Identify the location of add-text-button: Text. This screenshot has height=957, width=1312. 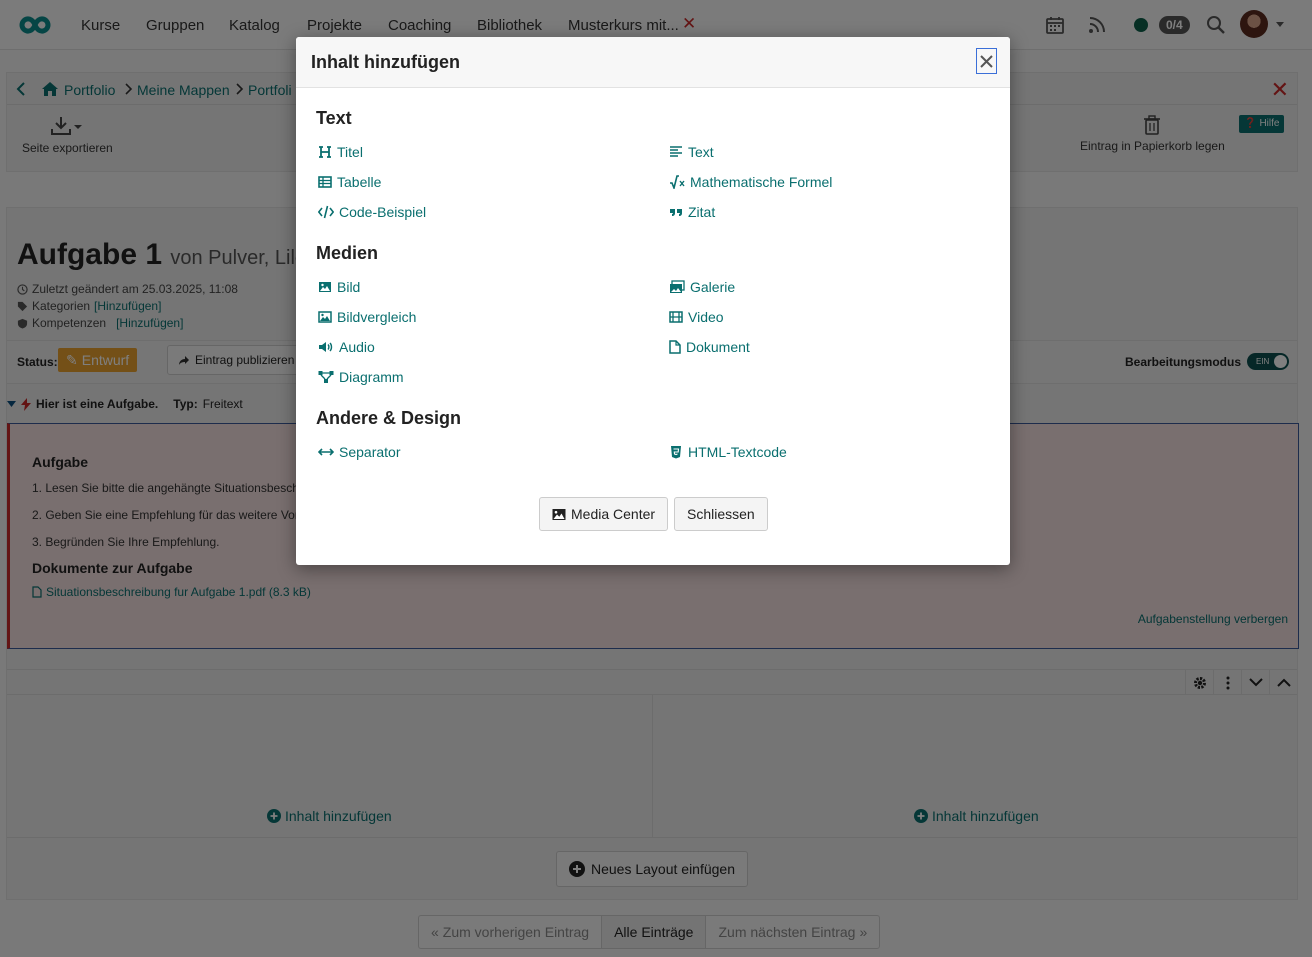
(691, 152).